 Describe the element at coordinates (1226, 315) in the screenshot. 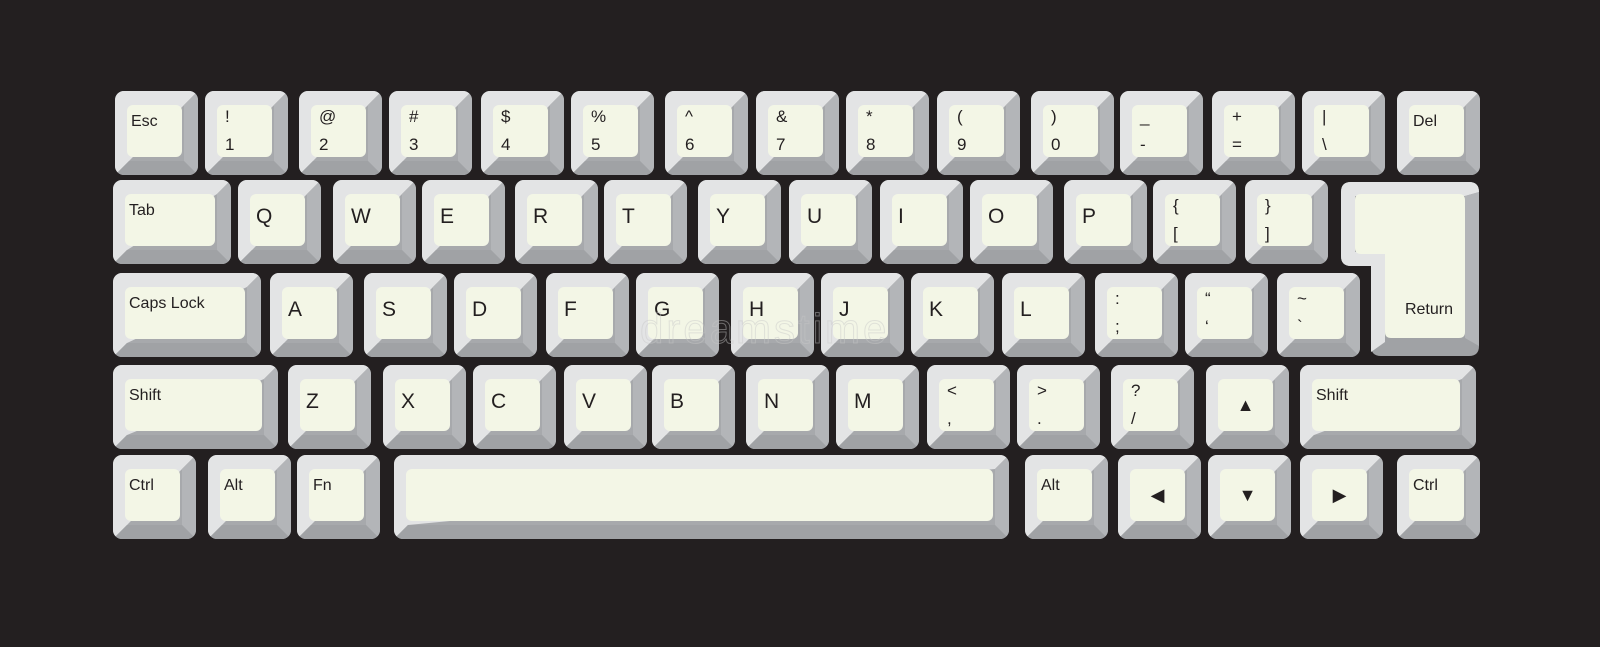

I see `key-quote: “‘` at that location.